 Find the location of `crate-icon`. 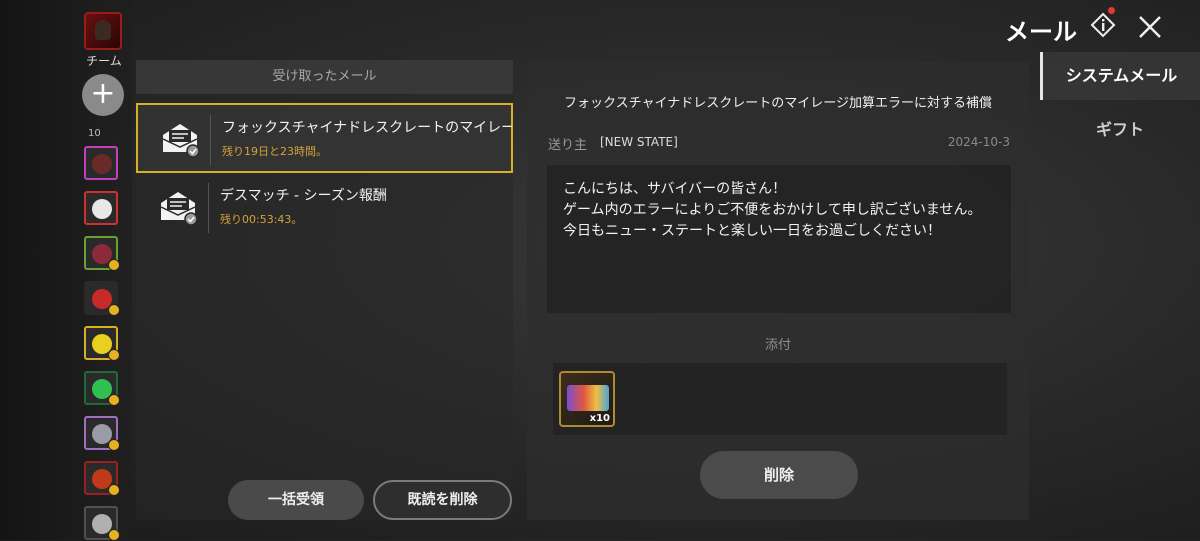

crate-icon is located at coordinates (588, 398).